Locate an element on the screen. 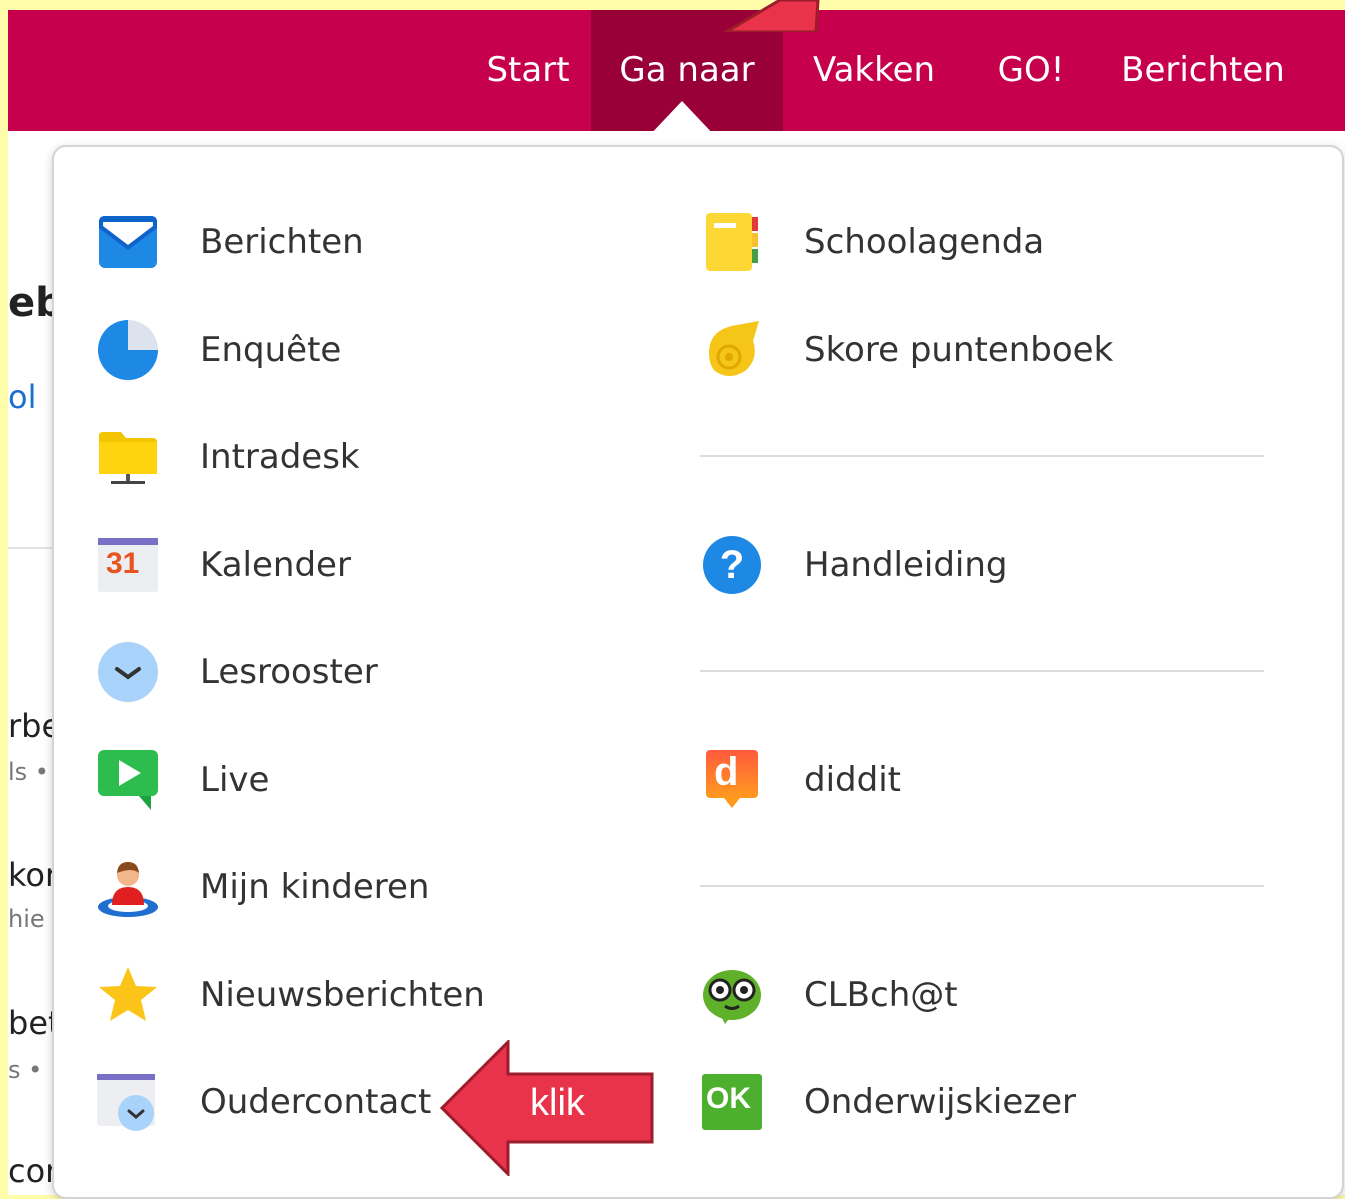 The image size is (1345, 1199). bg-item-meta-fragment: hie is located at coordinates (26, 919).